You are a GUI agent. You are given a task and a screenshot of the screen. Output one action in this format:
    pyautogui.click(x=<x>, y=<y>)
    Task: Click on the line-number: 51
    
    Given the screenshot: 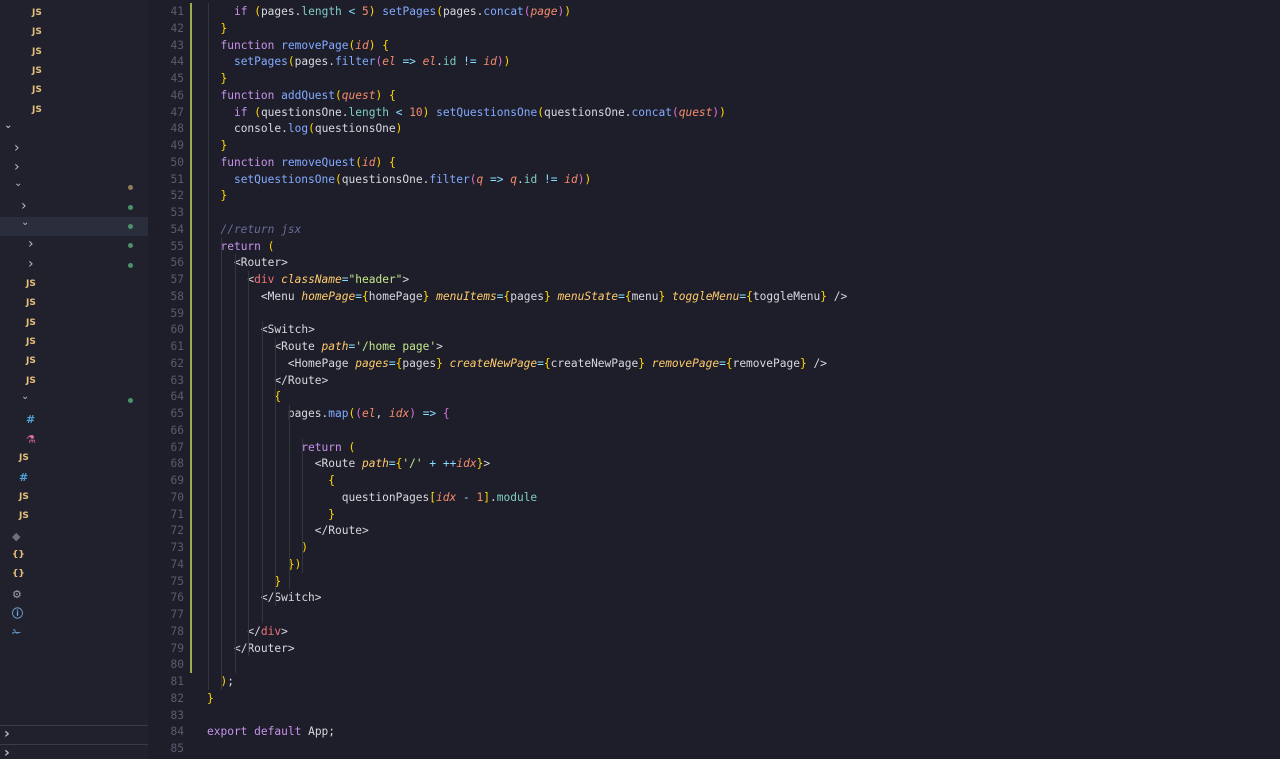 What is the action you would take?
    pyautogui.click(x=177, y=179)
    